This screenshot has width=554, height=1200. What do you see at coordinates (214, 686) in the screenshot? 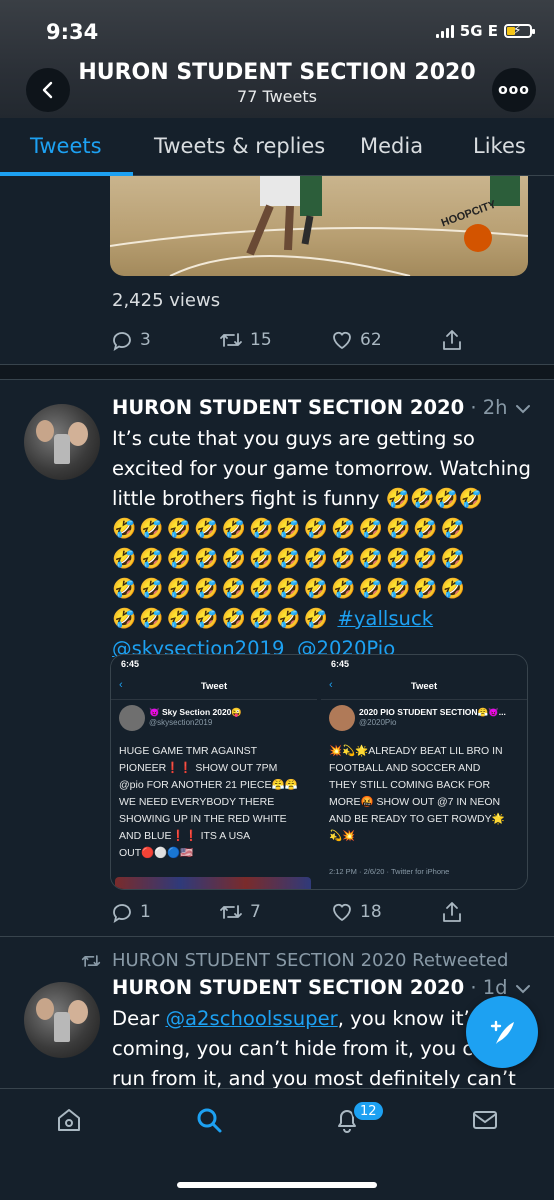
I see `embedded-title: Tweet` at bounding box center [214, 686].